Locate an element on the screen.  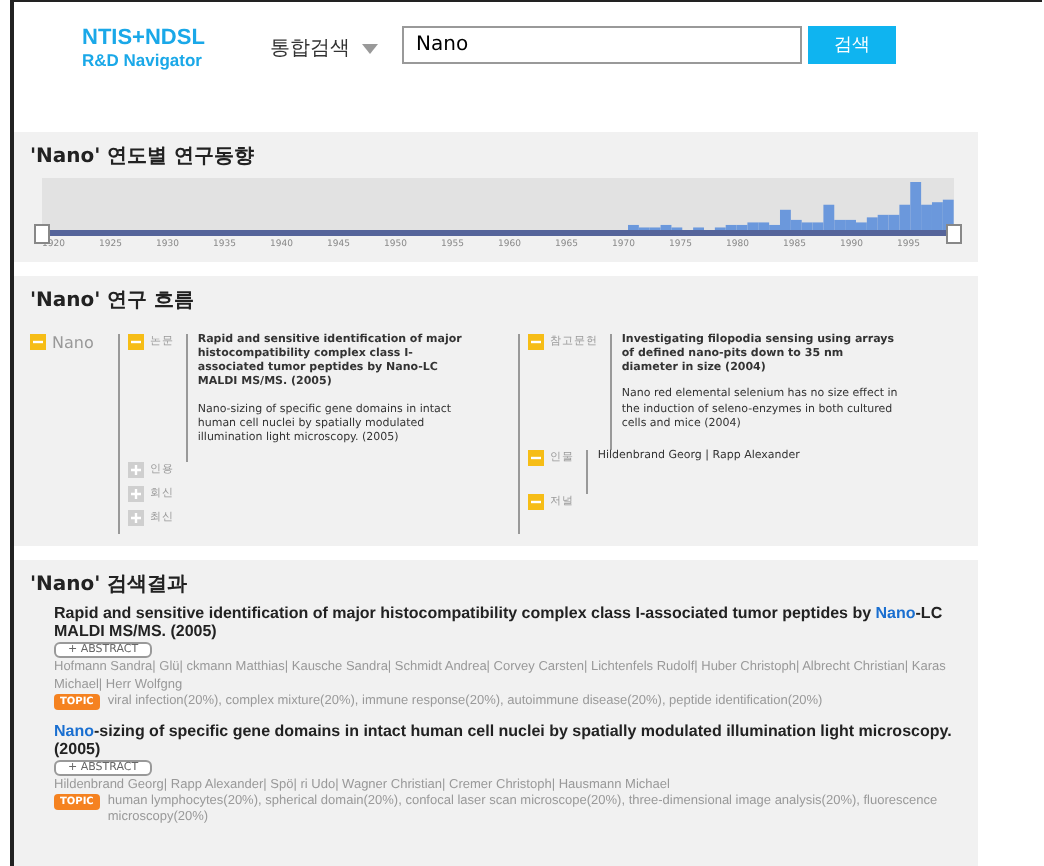
logo-subtitle: R&D Navigator is located at coordinates (176, 60).